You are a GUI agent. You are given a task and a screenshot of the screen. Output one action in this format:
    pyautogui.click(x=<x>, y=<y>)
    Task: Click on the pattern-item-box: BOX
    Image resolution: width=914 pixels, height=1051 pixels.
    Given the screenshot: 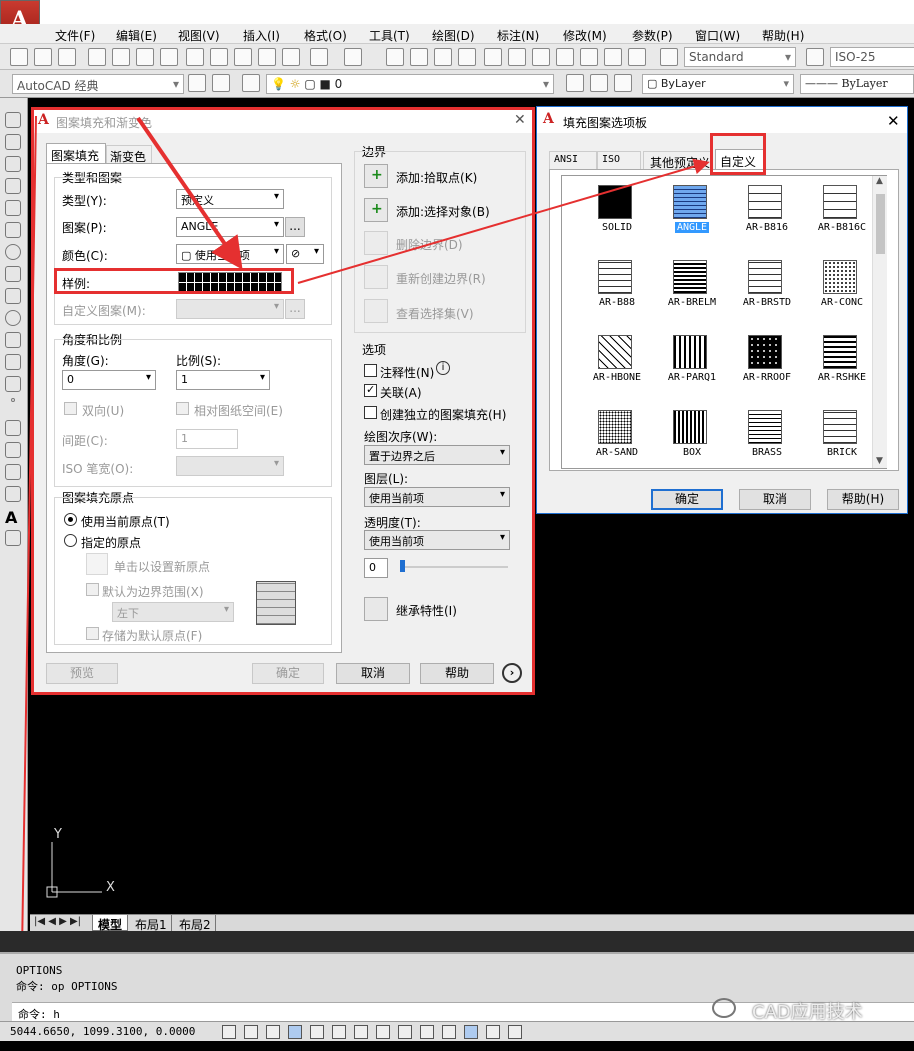 What is the action you would take?
    pyautogui.click(x=692, y=442)
    